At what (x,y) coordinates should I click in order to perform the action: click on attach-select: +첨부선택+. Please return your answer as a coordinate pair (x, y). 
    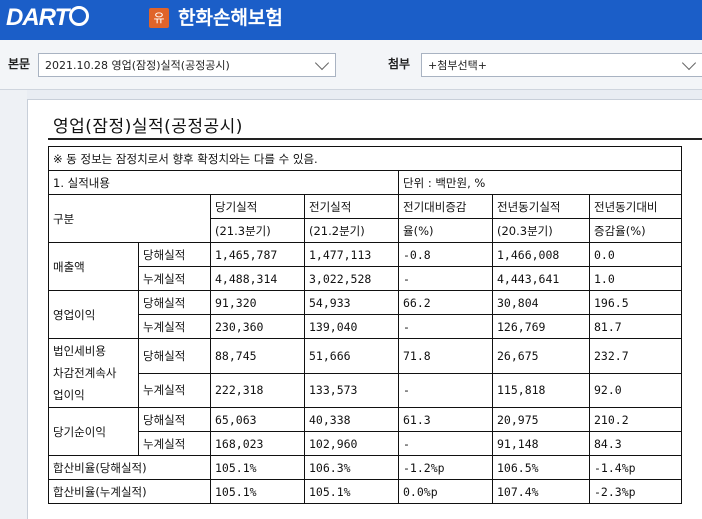
    Looking at the image, I should click on (561, 65).